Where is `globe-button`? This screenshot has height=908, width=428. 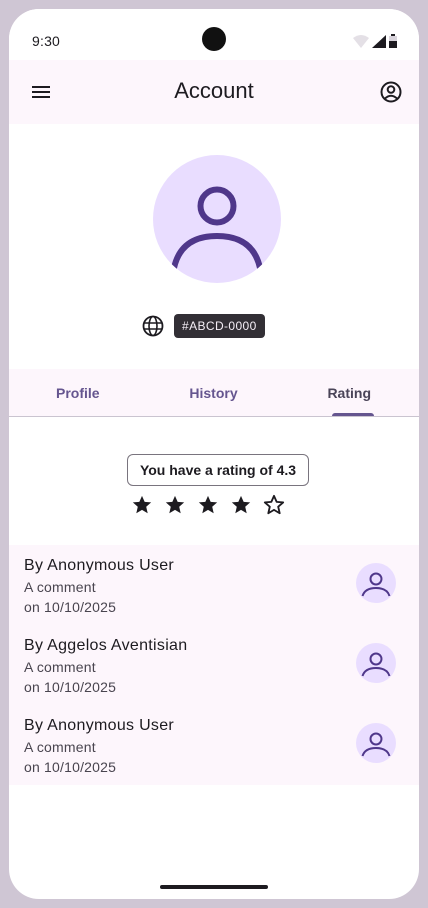 globe-button is located at coordinates (153, 326).